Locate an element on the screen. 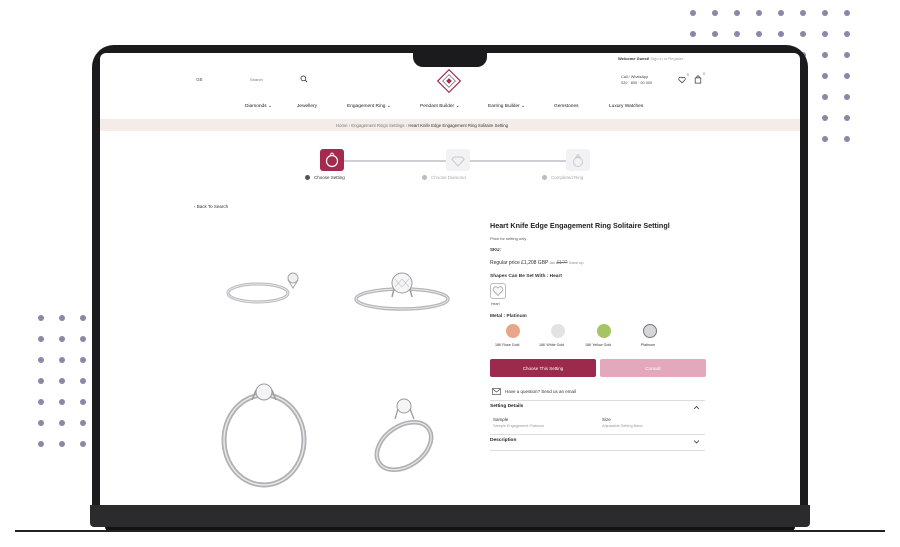 The width and height of the screenshot is (900, 547). contact-email-link: Have a question? Send us an email is located at coordinates (540, 391).